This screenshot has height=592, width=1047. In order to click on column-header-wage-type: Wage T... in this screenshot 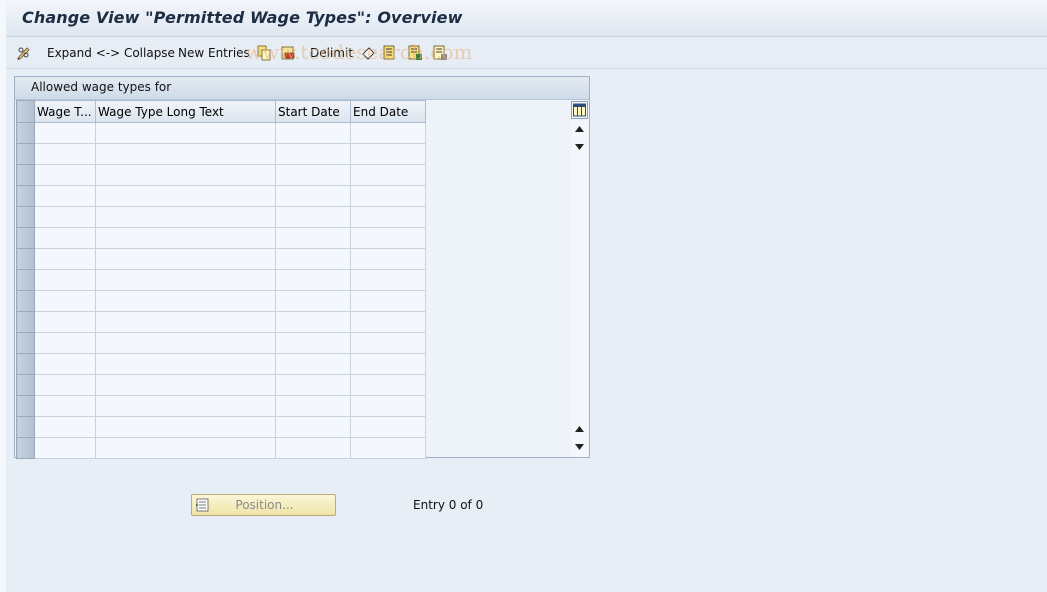, I will do `click(65, 111)`.